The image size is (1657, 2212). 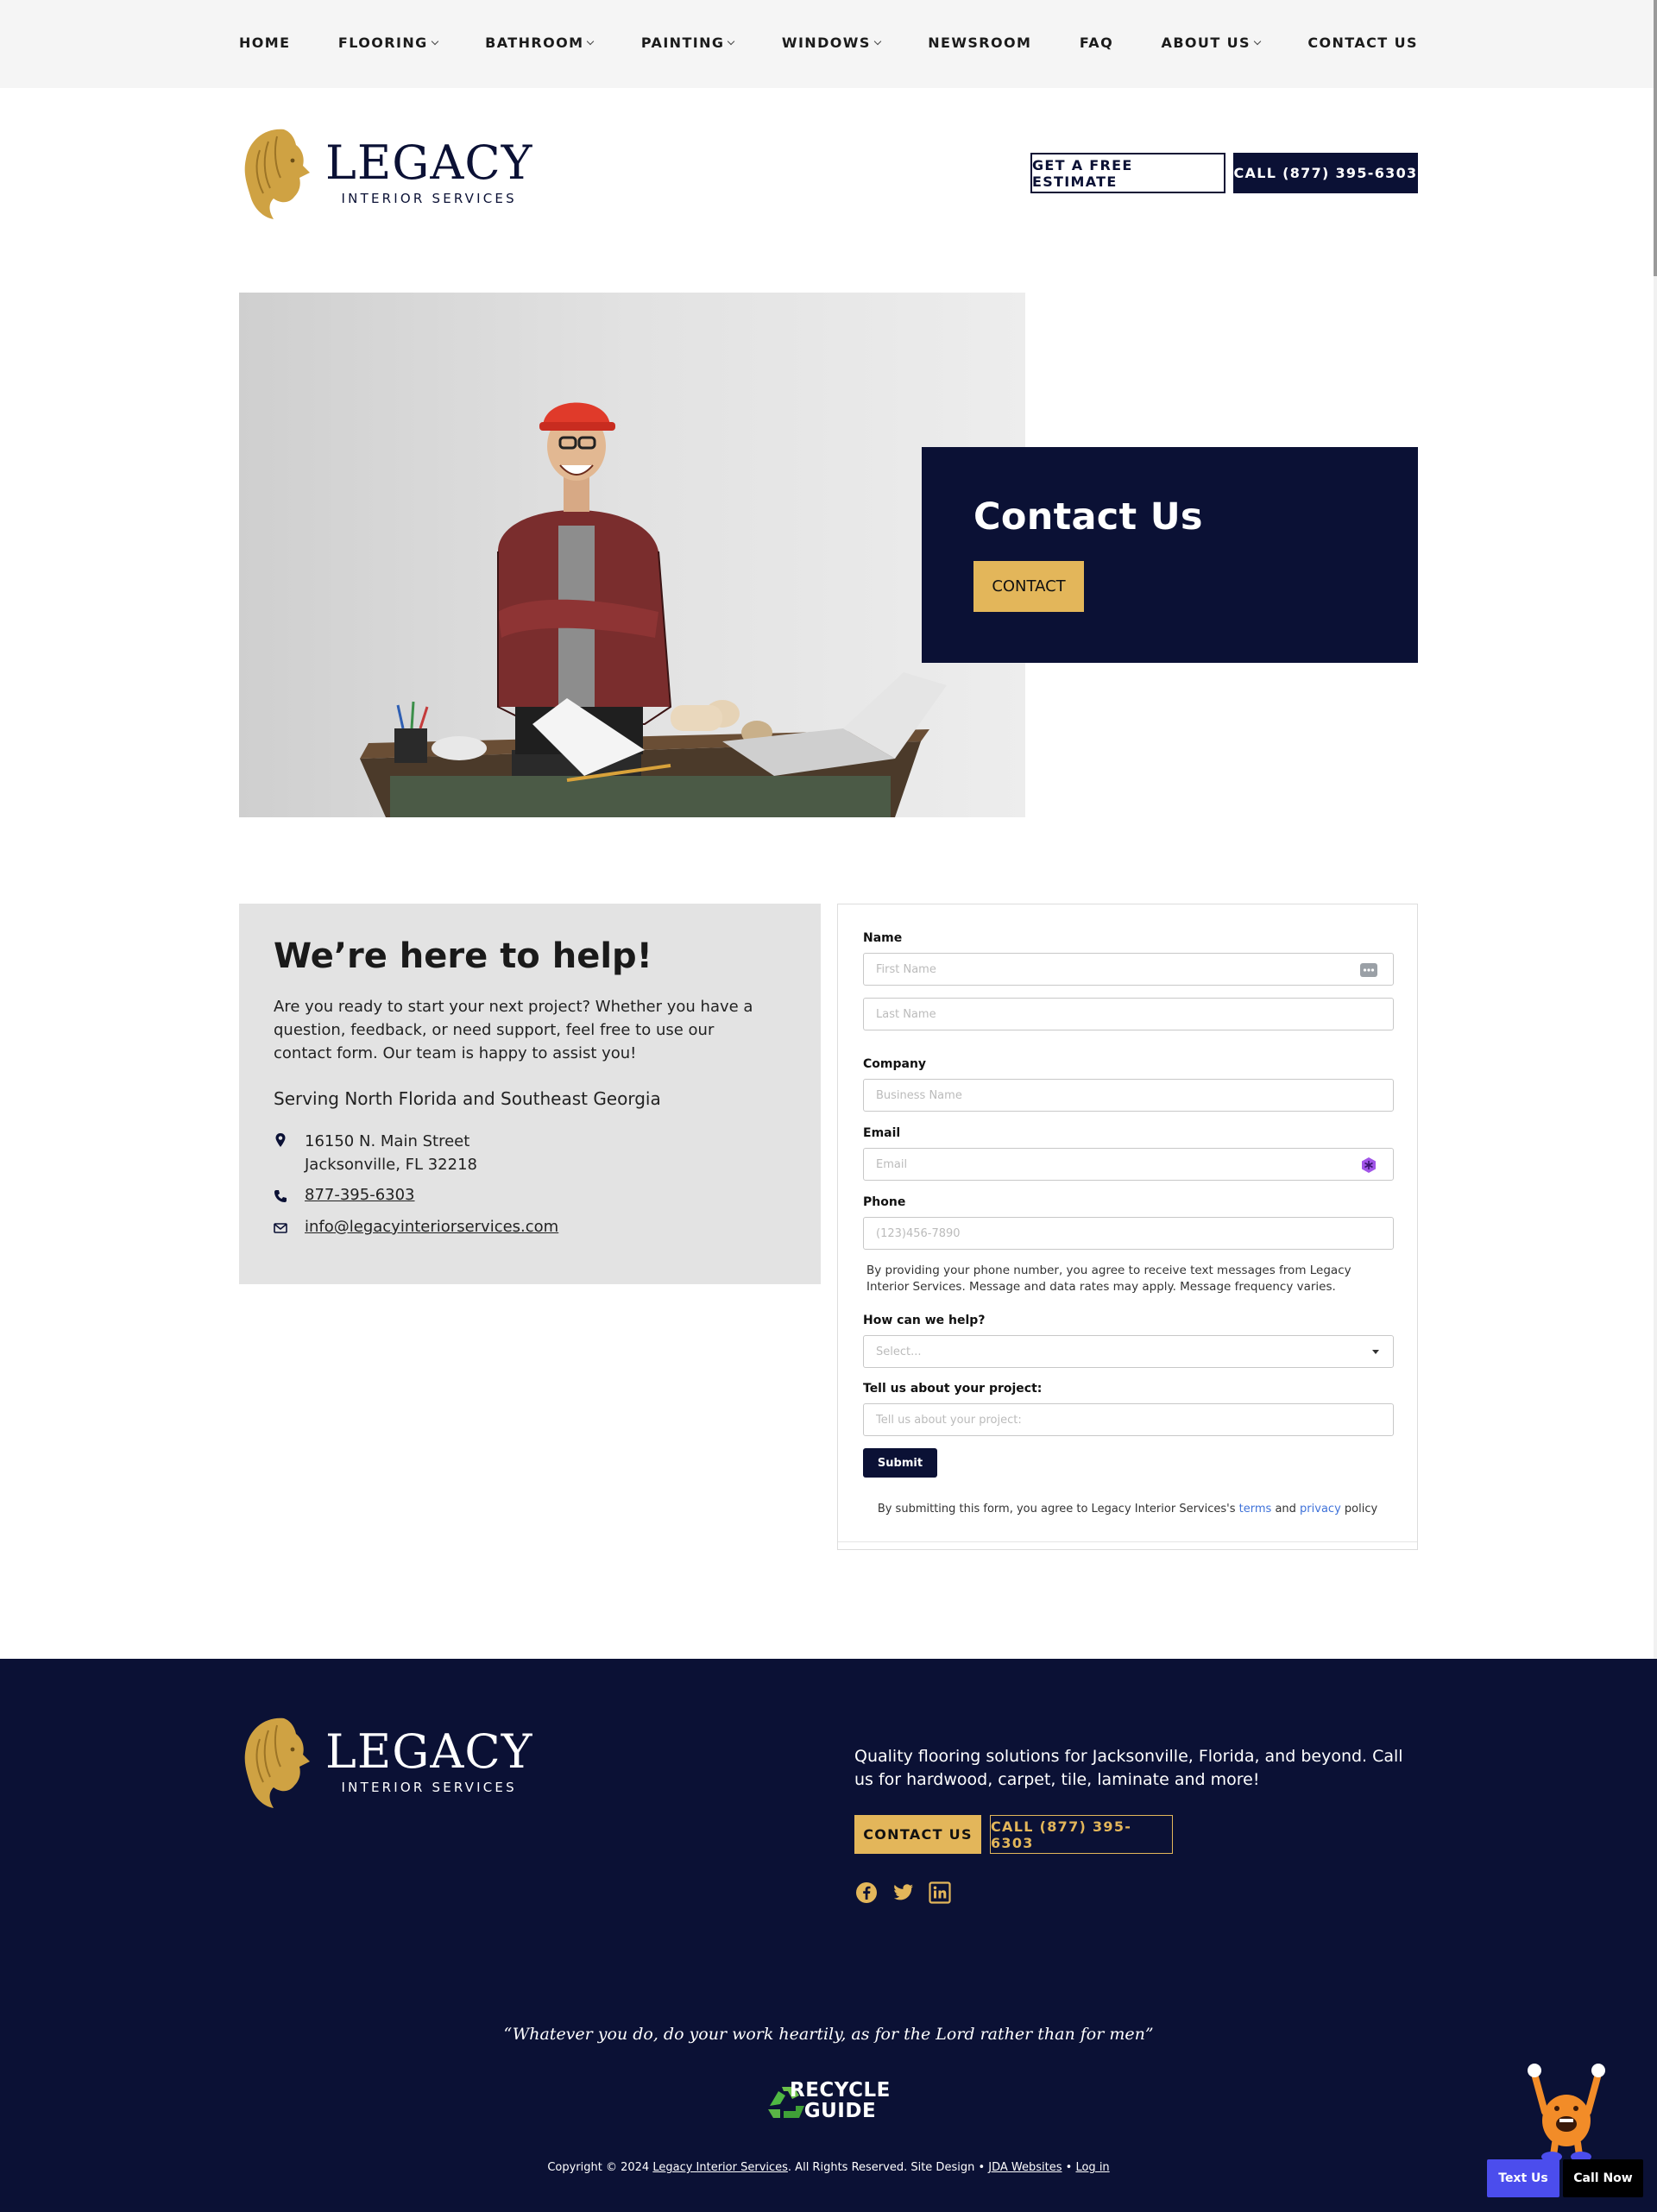 I want to click on footer-call-button: CALL (877) 395-6303, so click(x=1081, y=1835).